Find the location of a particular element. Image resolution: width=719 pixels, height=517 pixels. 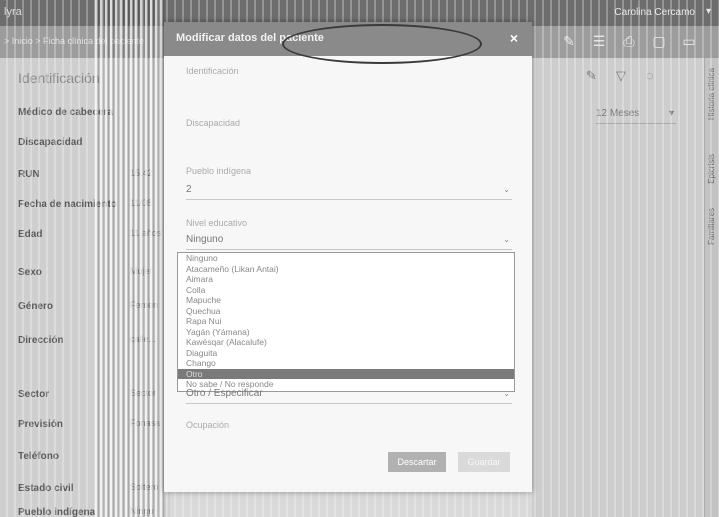

highlight-oval is located at coordinates (382, 44).